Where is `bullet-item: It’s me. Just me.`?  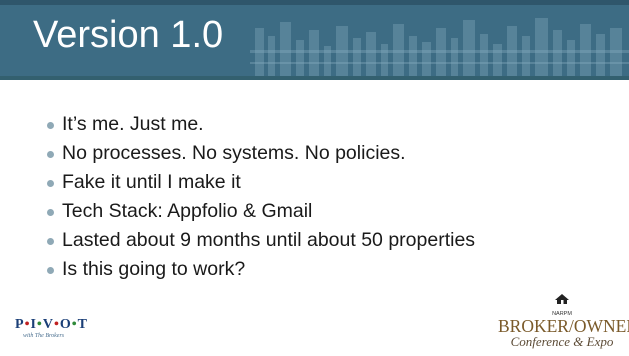
bullet-item: It’s me. Just me. is located at coordinates (261, 124).